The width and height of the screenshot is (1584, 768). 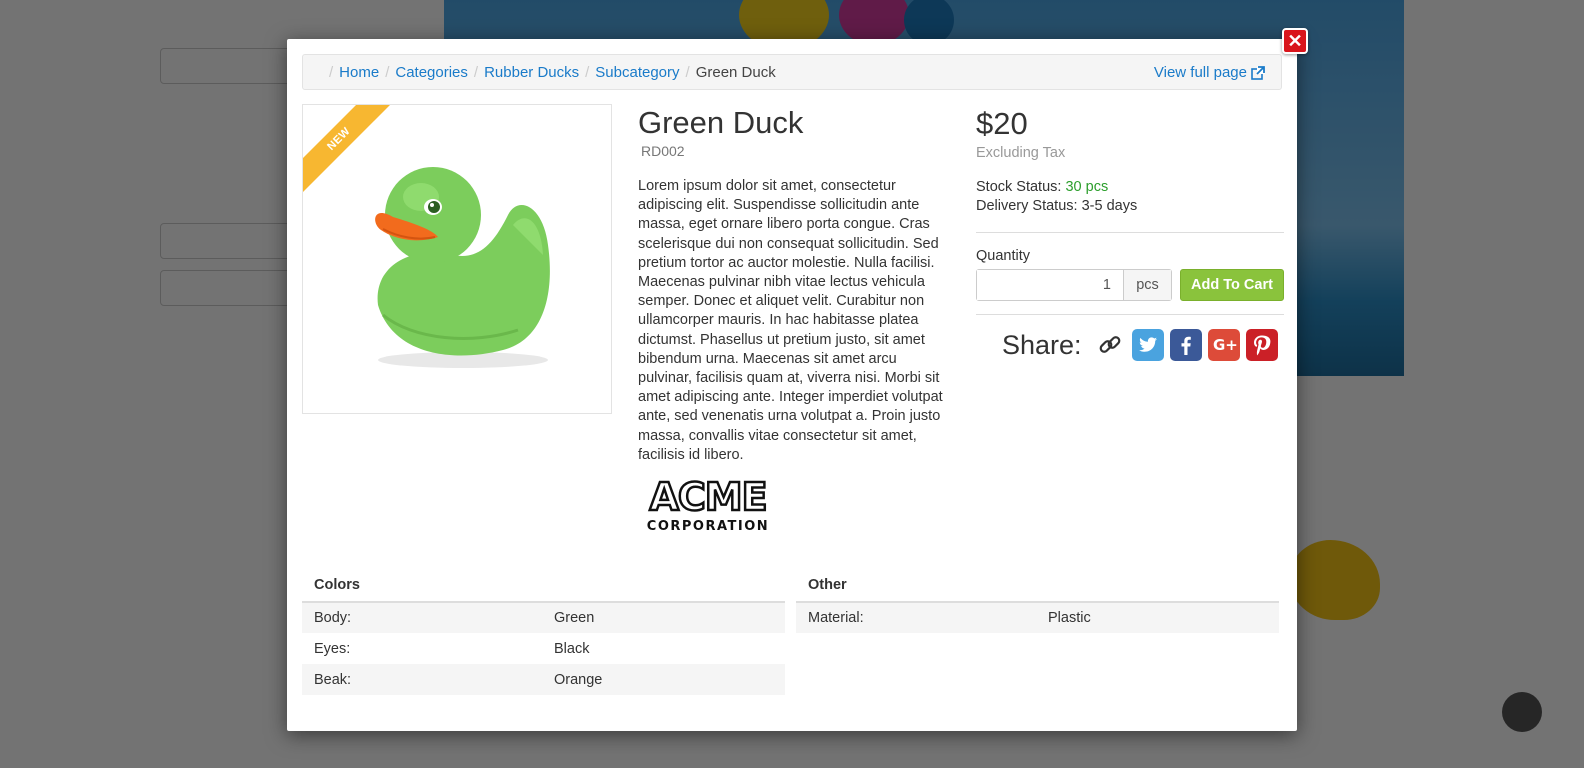 What do you see at coordinates (916, 617) in the screenshot?
I see `spec-key: Material:` at bounding box center [916, 617].